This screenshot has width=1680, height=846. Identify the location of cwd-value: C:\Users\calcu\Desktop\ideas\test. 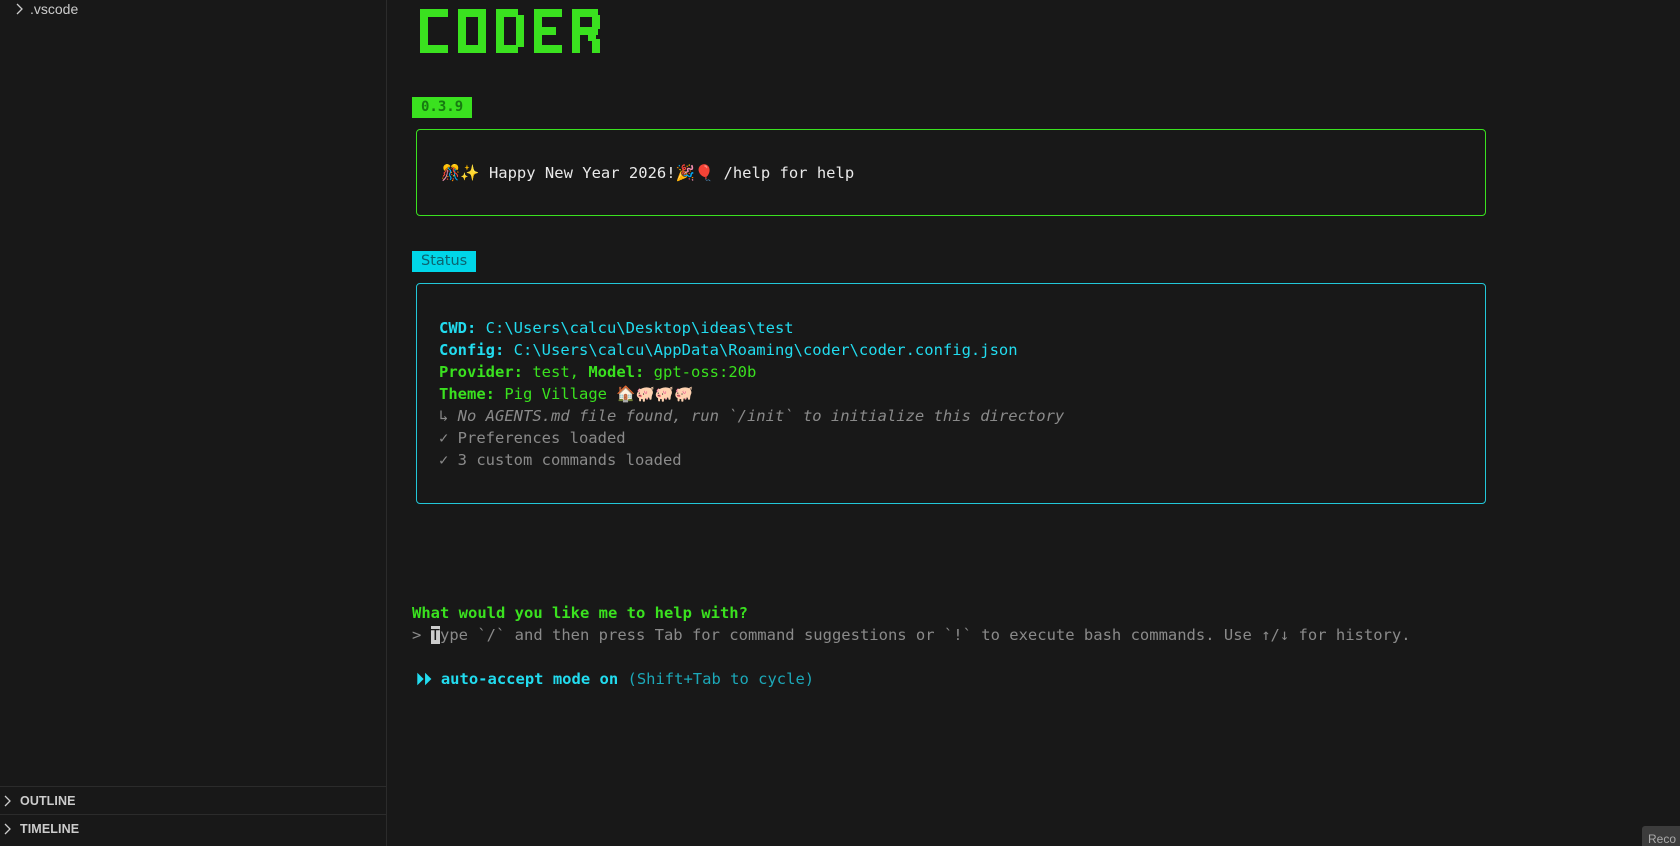
(635, 328).